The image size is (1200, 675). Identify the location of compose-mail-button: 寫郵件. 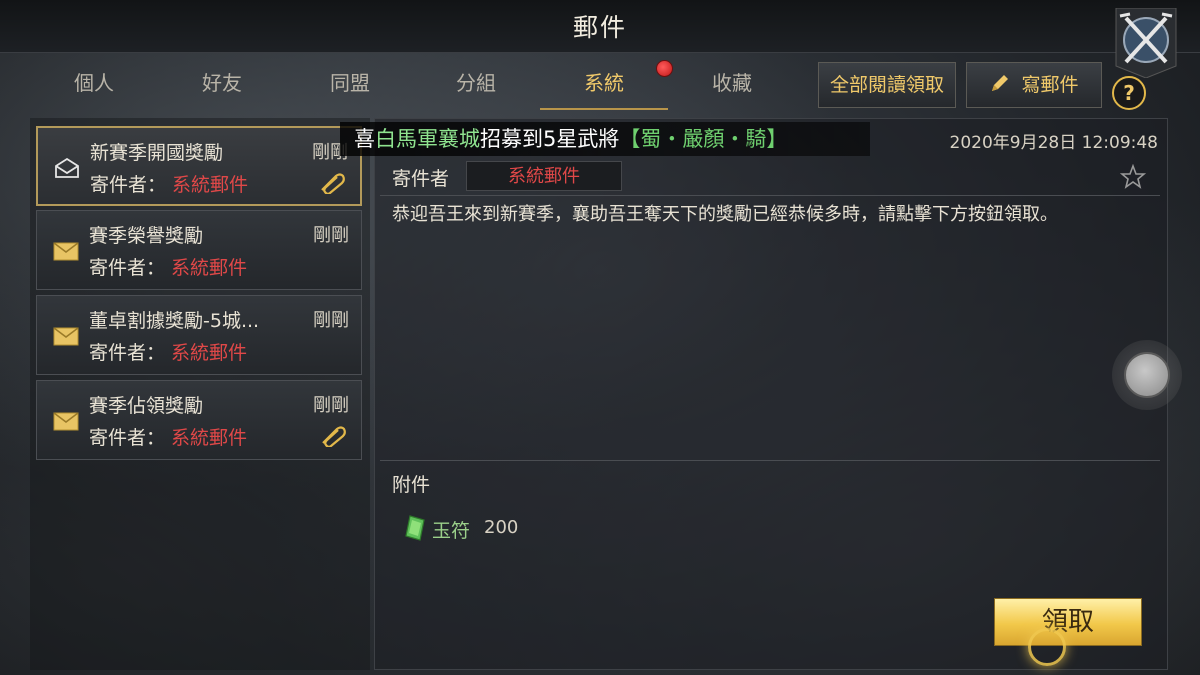
(1034, 85).